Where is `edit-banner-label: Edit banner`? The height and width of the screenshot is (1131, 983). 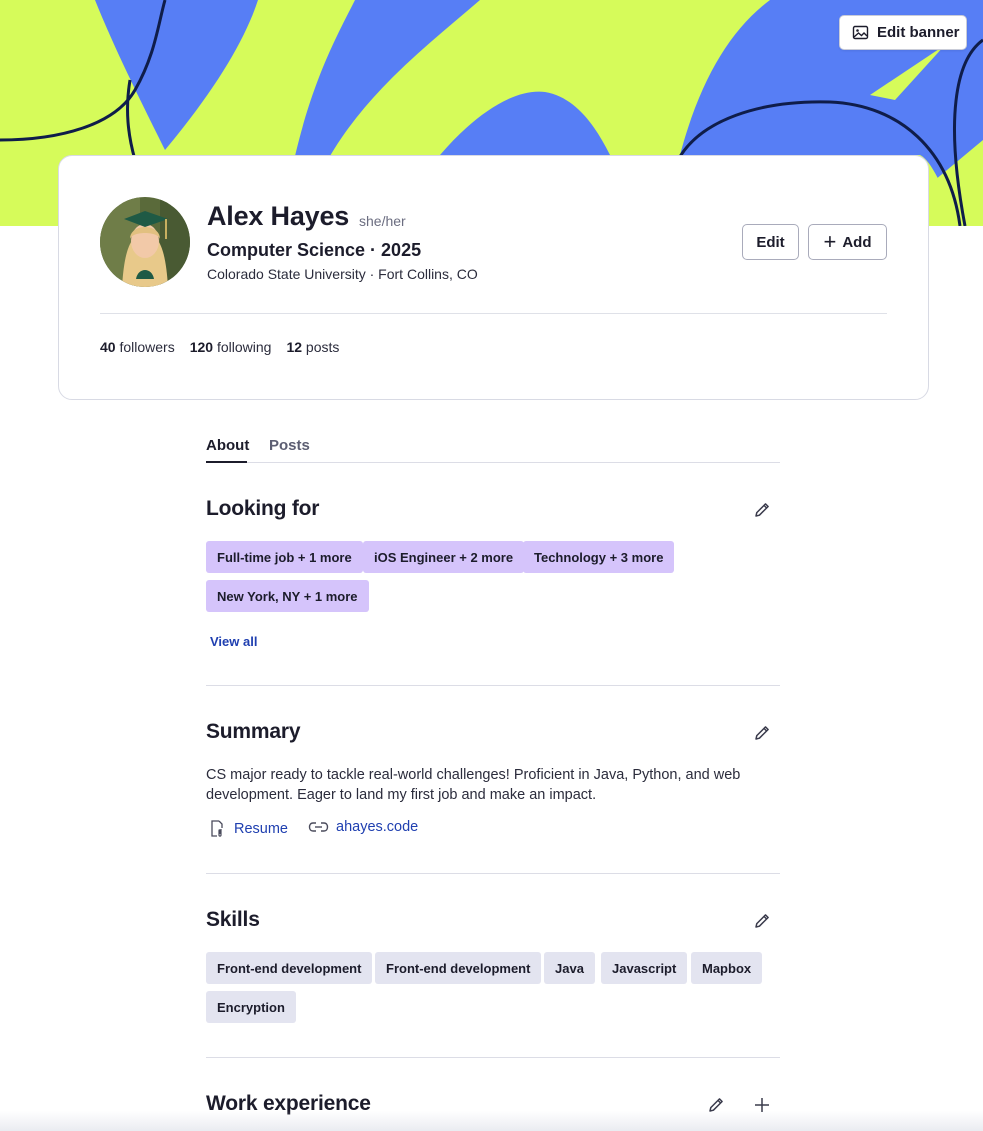 edit-banner-label: Edit banner is located at coordinates (918, 32).